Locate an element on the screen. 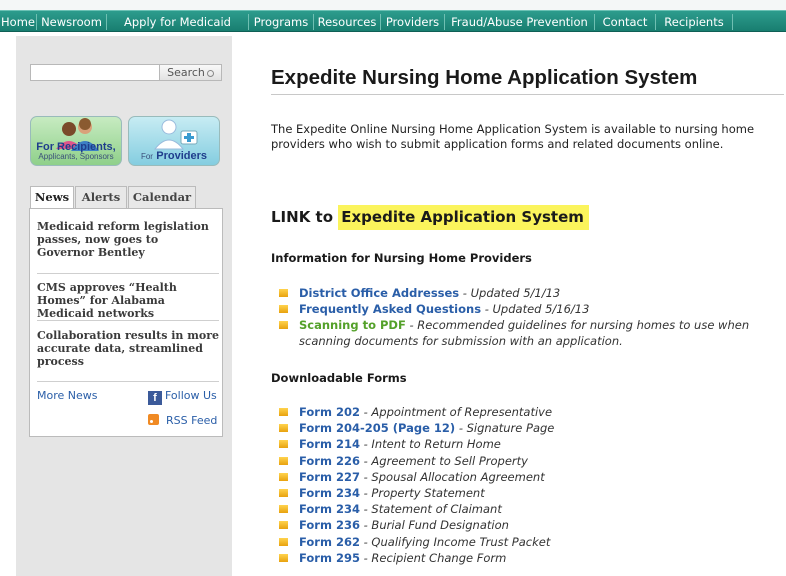 The image size is (786, 576). form-desc: - Burial Fund Designation is located at coordinates (434, 525).